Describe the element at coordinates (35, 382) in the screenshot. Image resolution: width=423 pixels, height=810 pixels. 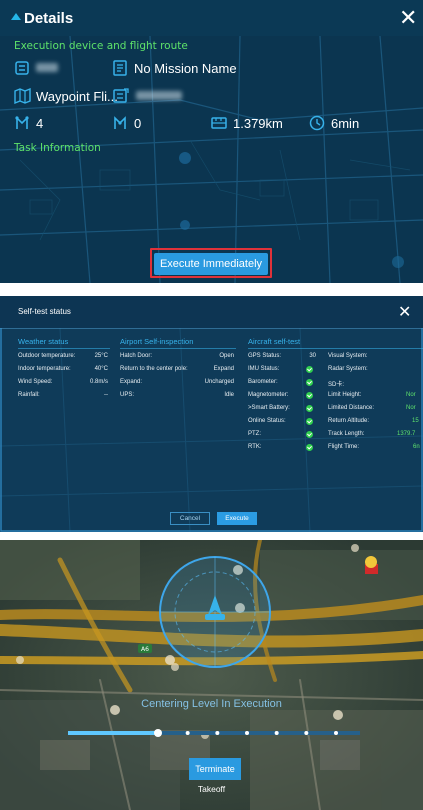
I see `weather-row-label: Wind Speed:` at that location.